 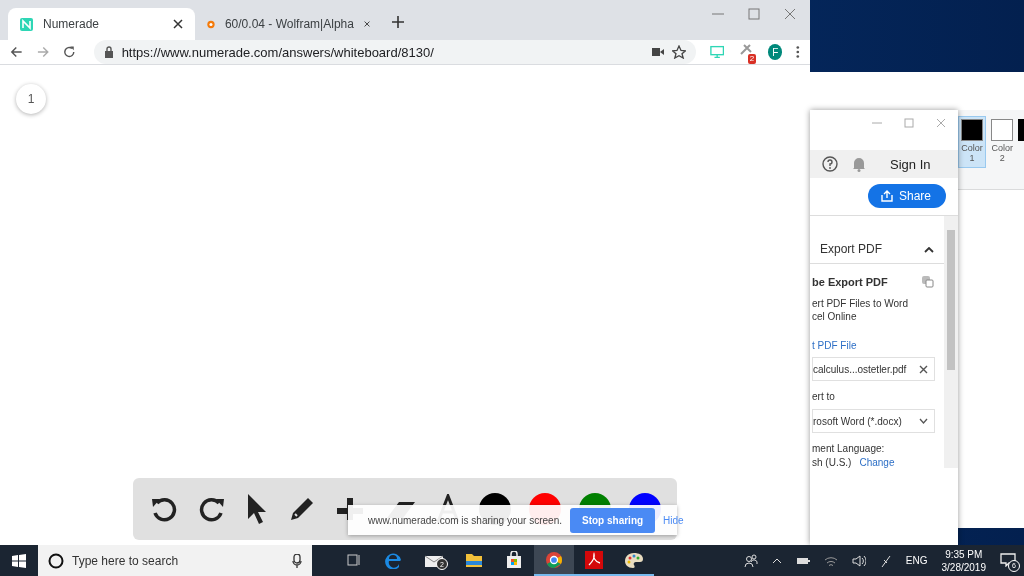 What do you see at coordinates (832, 462) in the screenshot?
I see `language-value: sh (U.S.)` at bounding box center [832, 462].